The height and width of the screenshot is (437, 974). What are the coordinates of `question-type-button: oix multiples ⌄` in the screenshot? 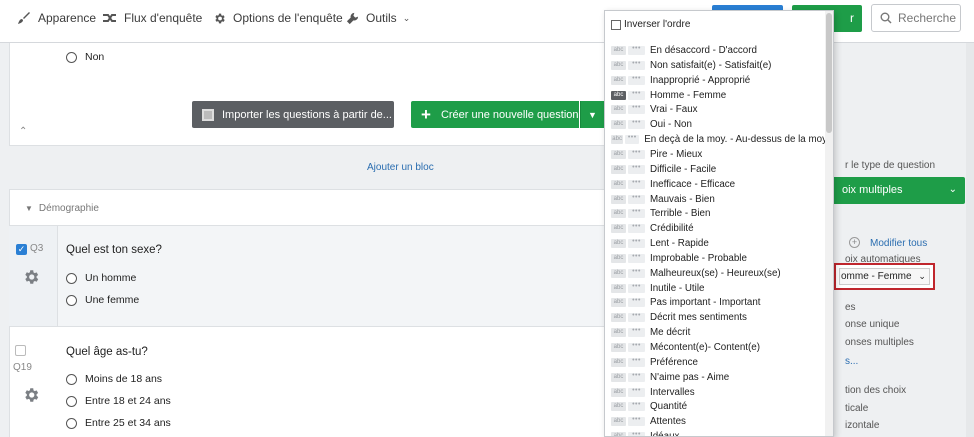 It's located at (897, 190).